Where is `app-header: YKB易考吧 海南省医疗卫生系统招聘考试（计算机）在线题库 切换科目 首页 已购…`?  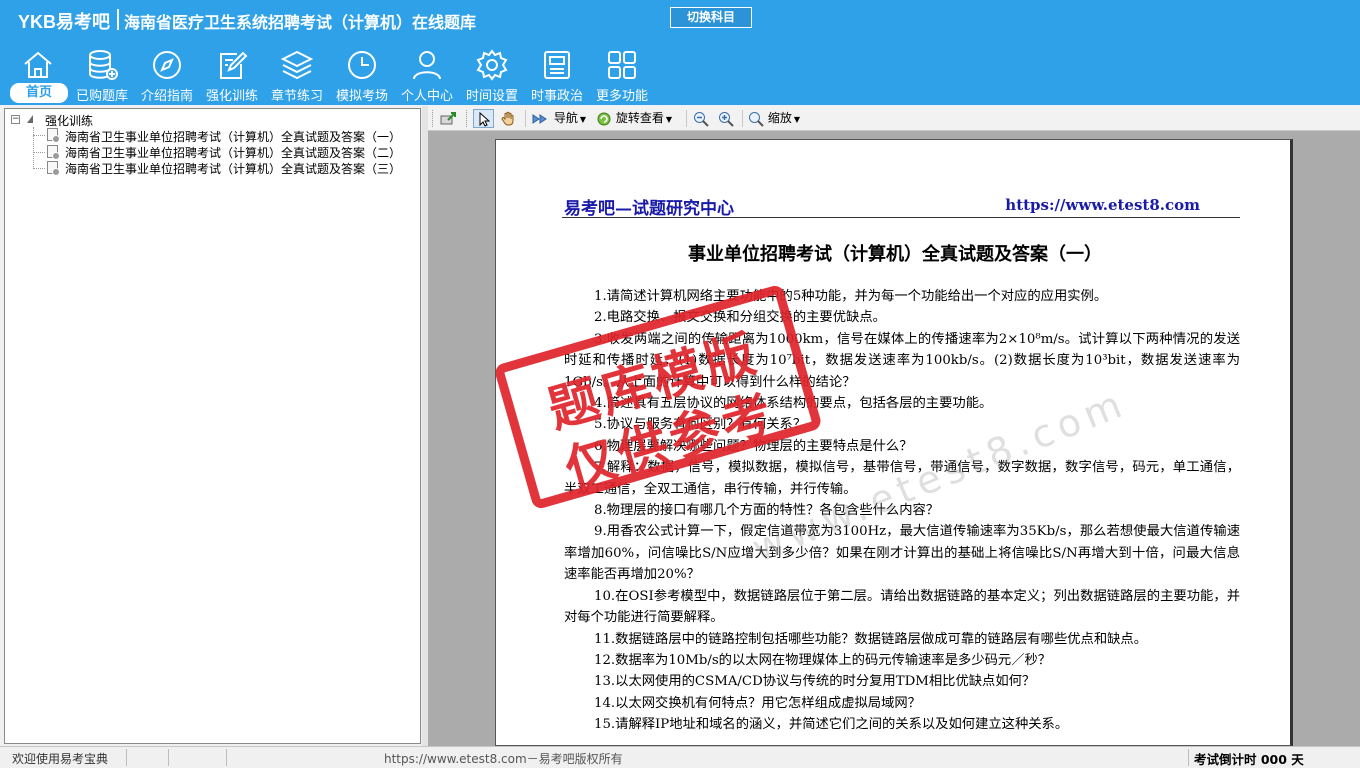 app-header: YKB易考吧 海南省医疗卫生系统招聘考试（计算机）在线题库 切换科目 首页 已购… is located at coordinates (680, 52).